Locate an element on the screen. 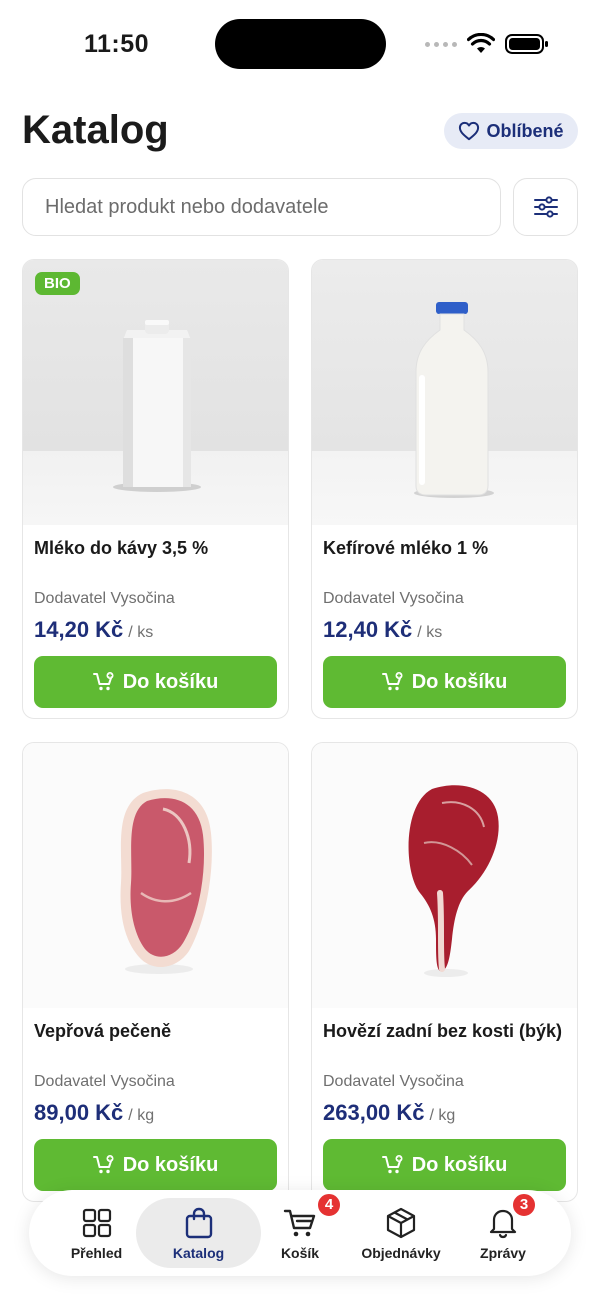 This screenshot has width=600, height=1304. nav-label: Katalog is located at coordinates (198, 1252).